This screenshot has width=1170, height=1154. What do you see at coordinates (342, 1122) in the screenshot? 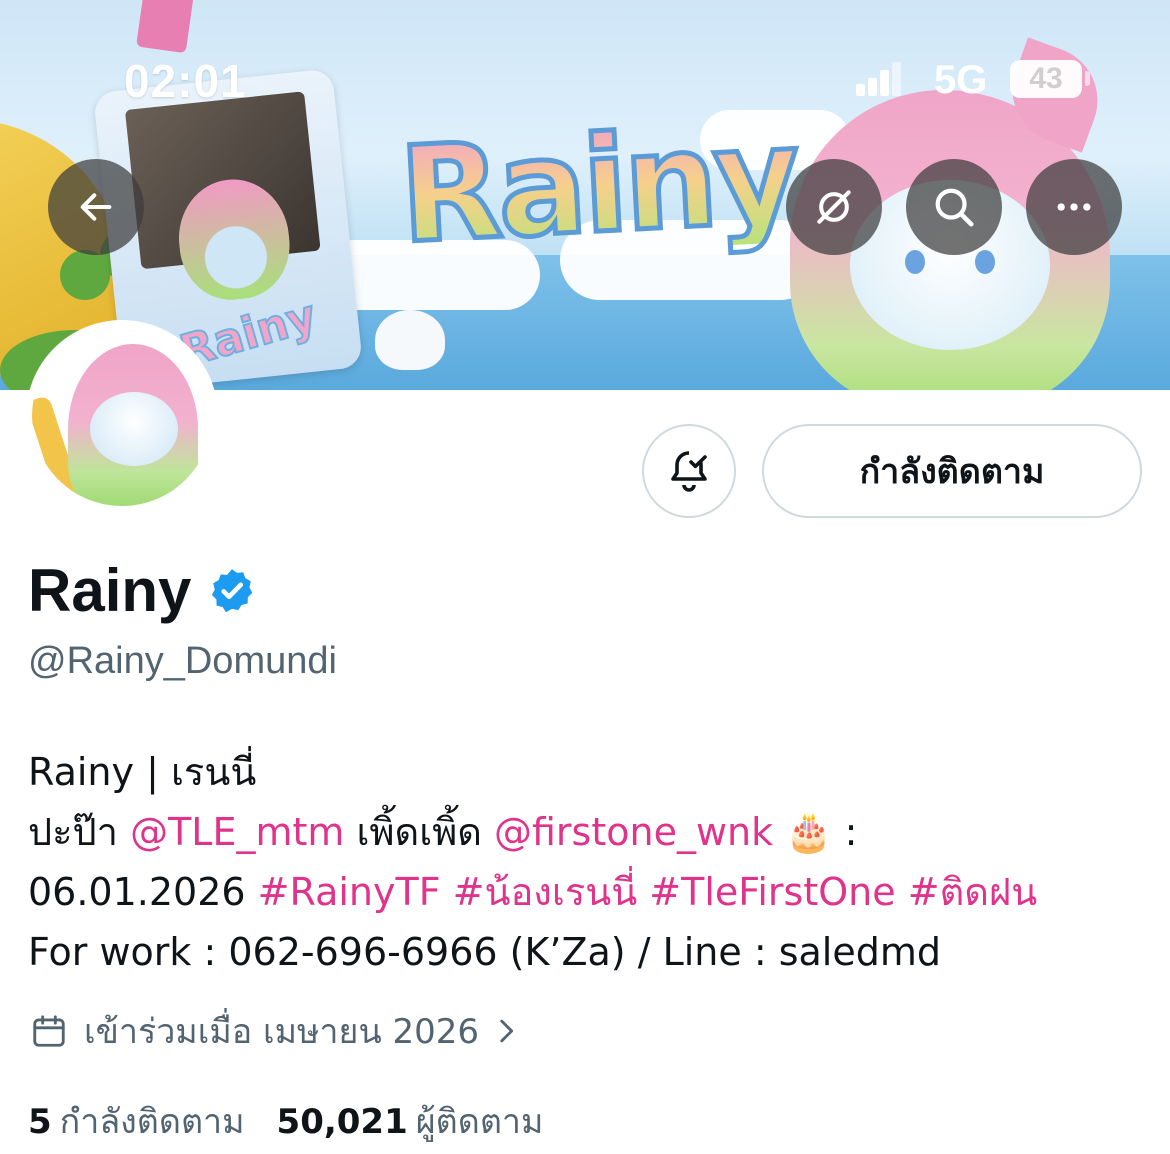
I see `followers-count: 50,021` at bounding box center [342, 1122].